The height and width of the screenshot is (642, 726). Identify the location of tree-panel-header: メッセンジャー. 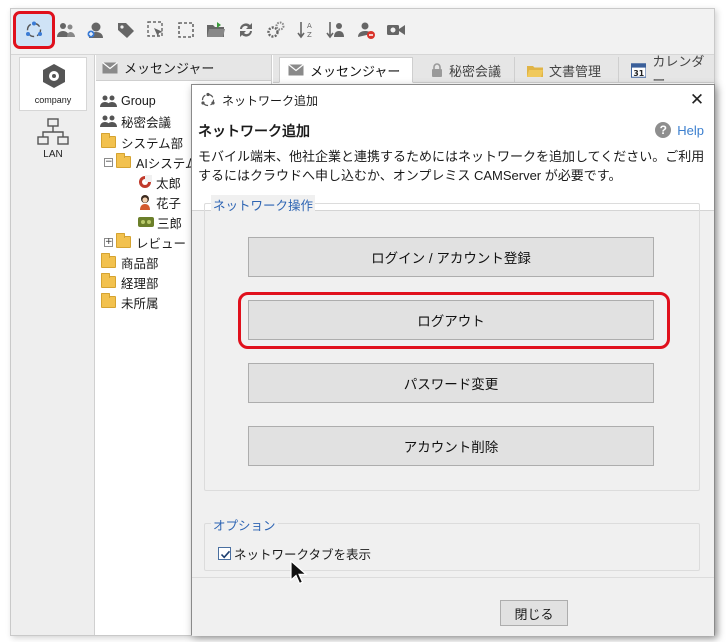
(183, 68).